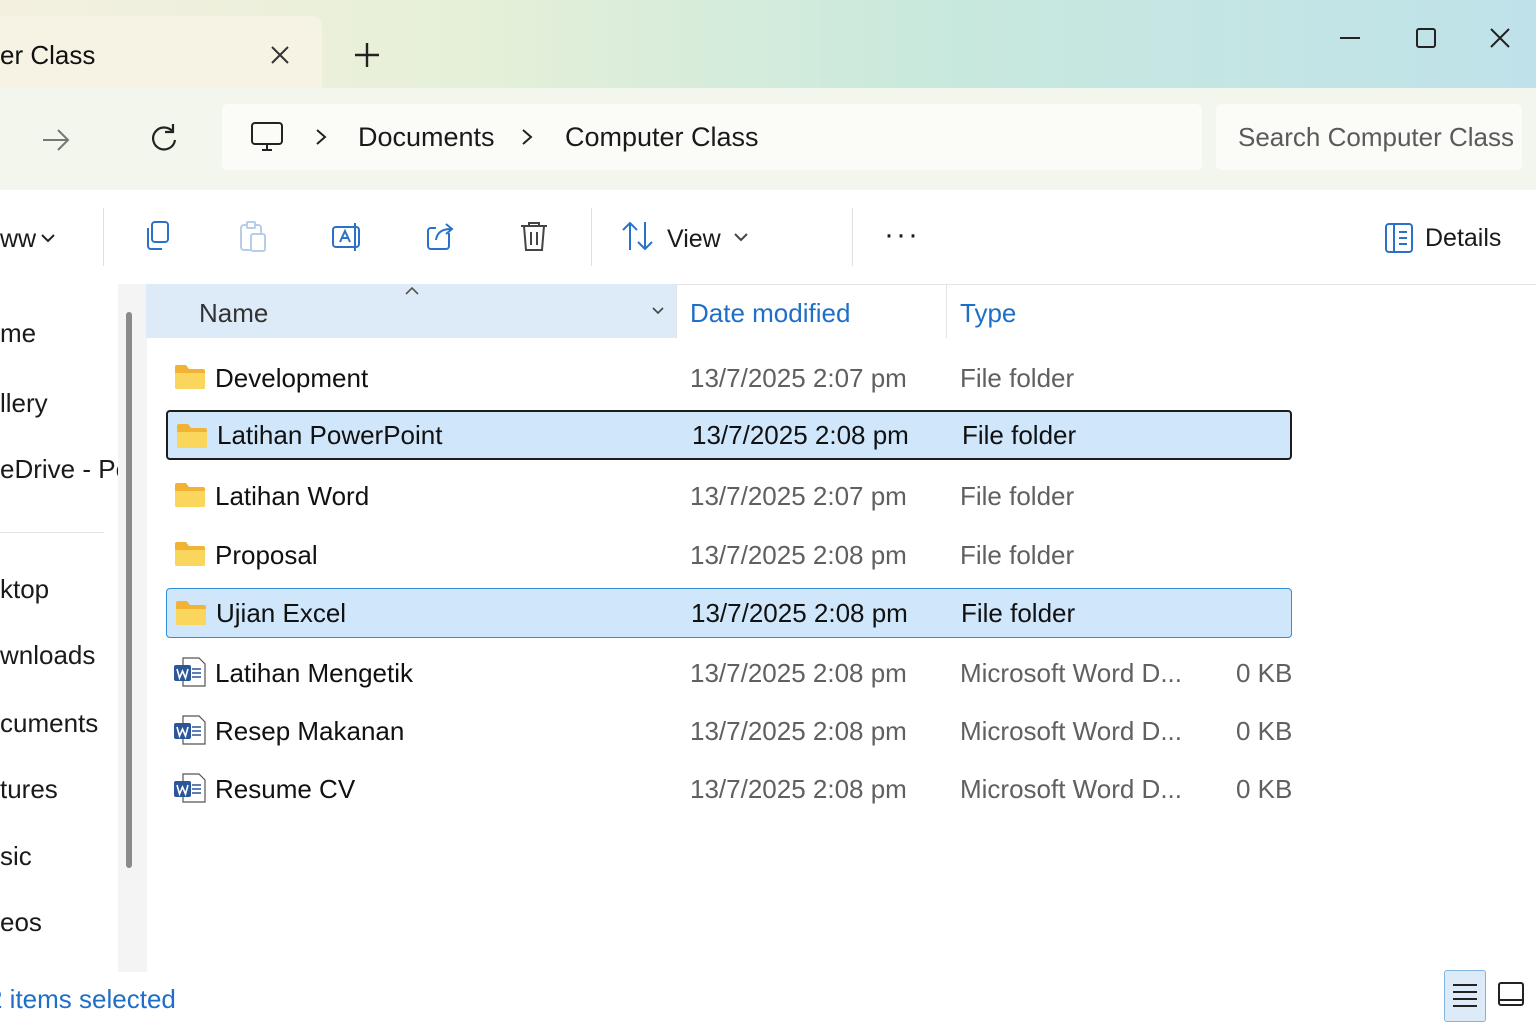  I want to click on details-view-icon, so click(1465, 995).